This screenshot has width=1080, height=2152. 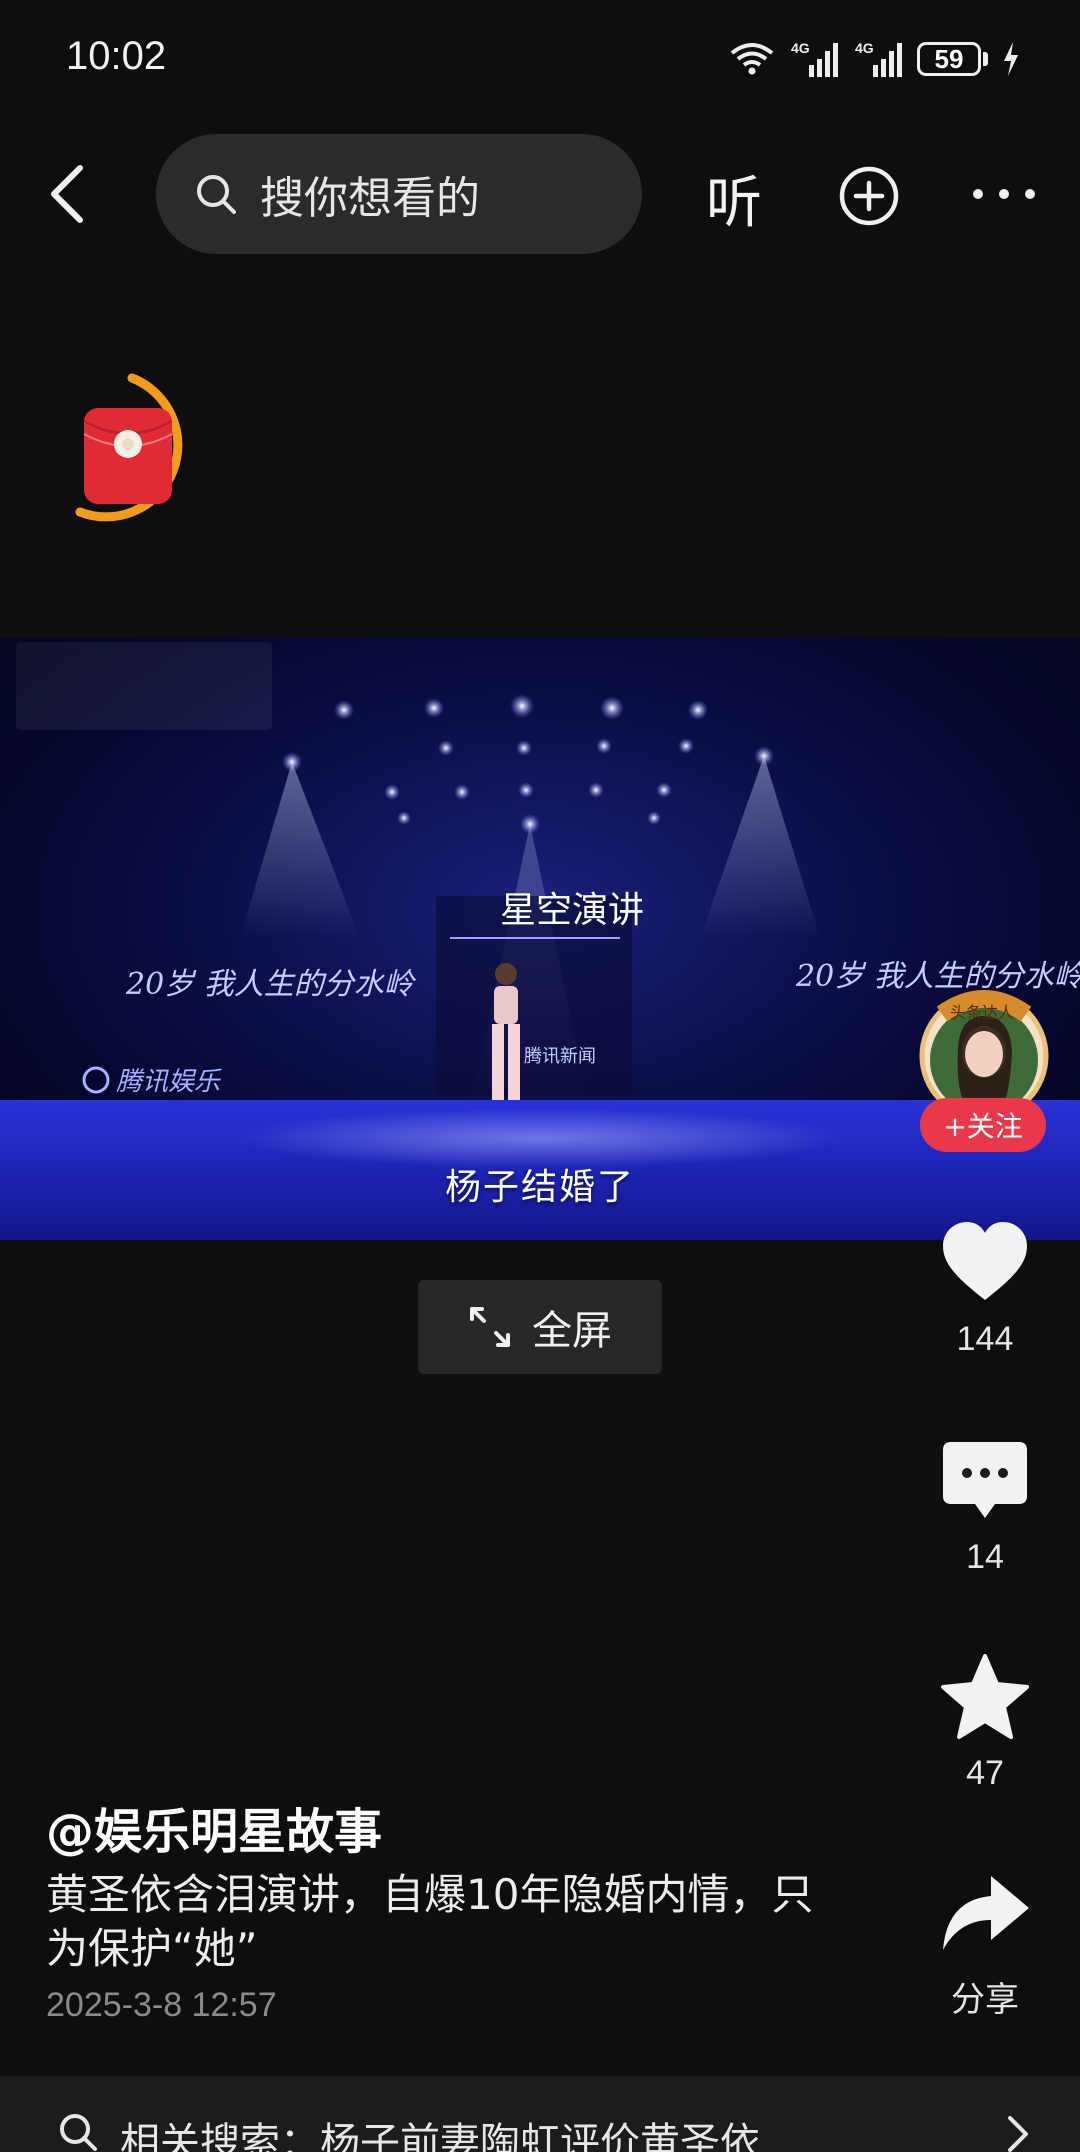 What do you see at coordinates (440, 2136) in the screenshot?
I see `related-search-text: 相关搜索：杨子前妻陶虹评价黄圣依` at bounding box center [440, 2136].